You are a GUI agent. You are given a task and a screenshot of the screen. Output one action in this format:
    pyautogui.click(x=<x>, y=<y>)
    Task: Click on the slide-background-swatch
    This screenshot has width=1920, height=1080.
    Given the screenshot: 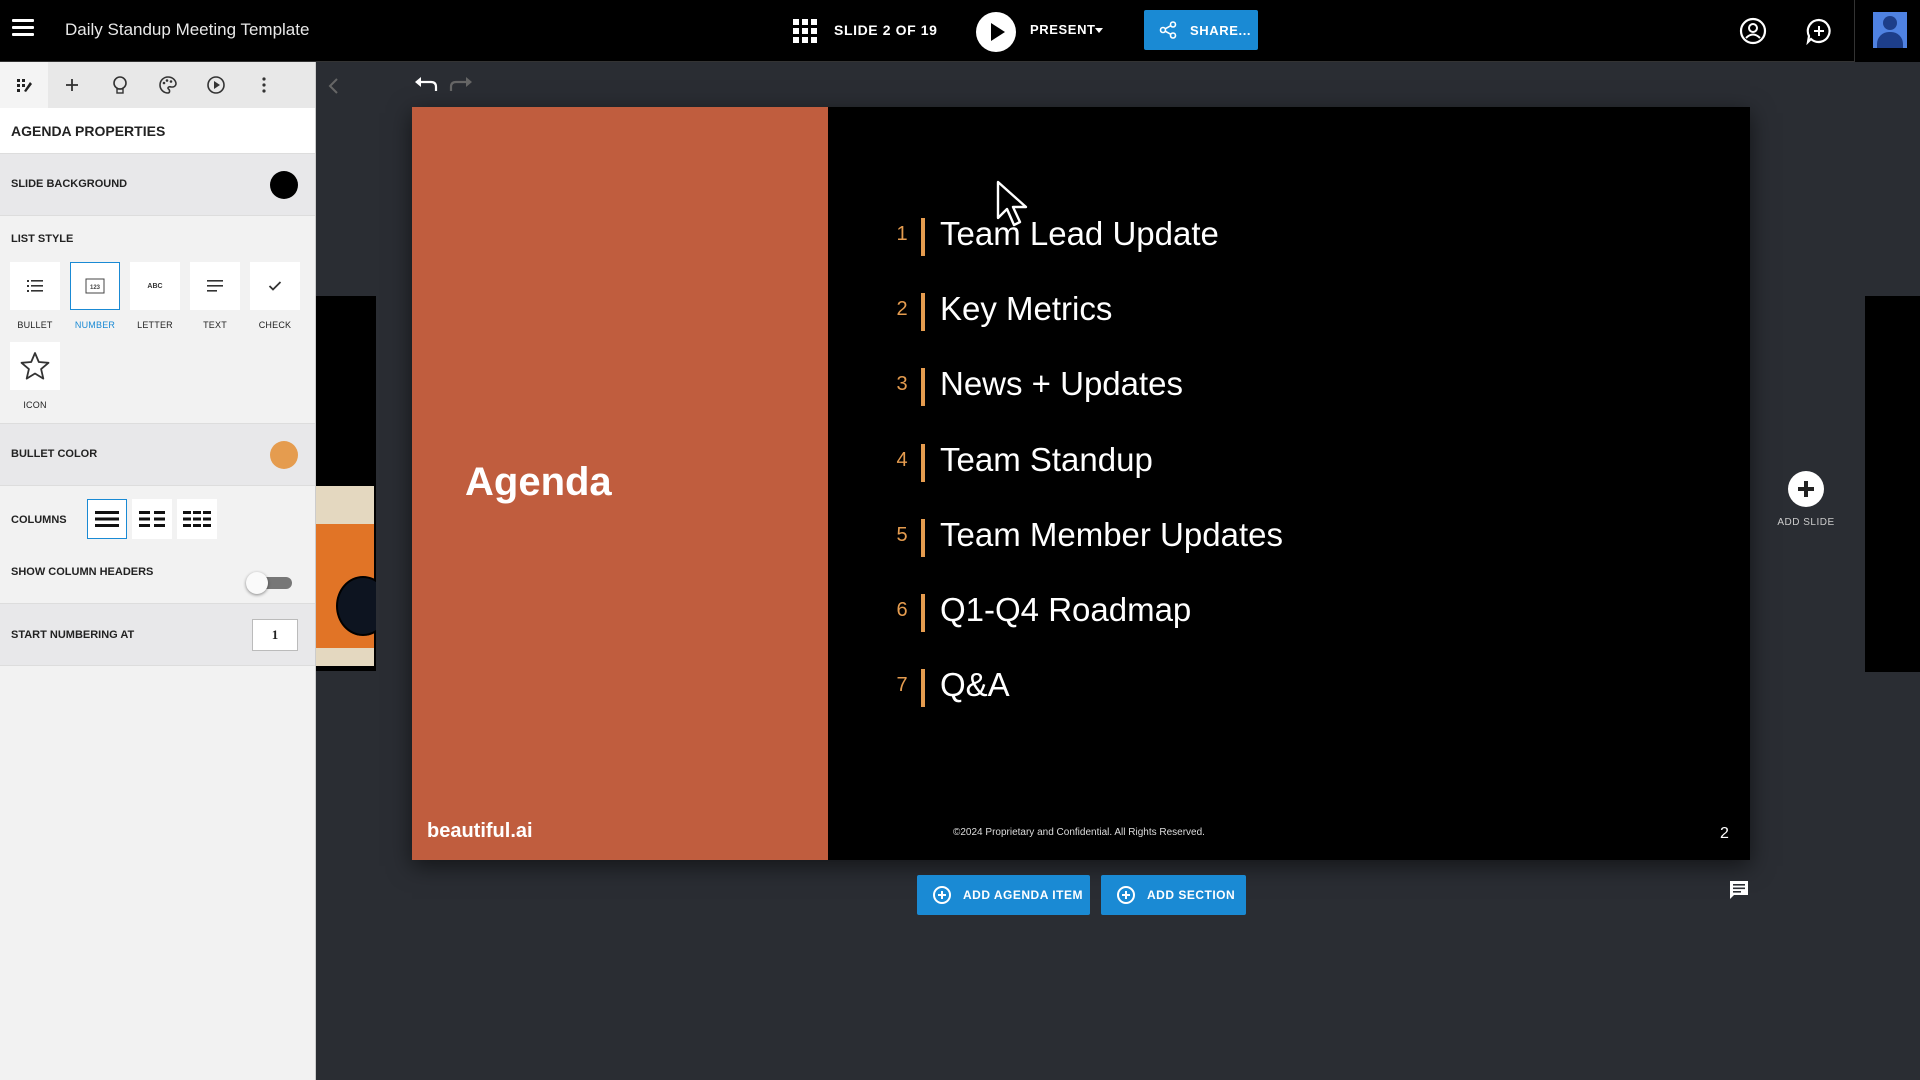 What is the action you would take?
    pyautogui.click(x=284, y=185)
    